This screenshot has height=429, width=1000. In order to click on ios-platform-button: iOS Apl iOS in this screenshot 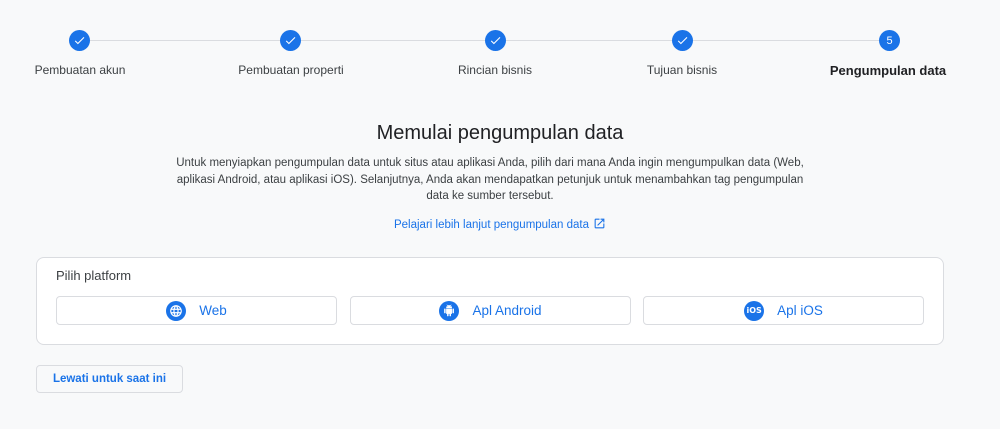, I will do `click(783, 310)`.